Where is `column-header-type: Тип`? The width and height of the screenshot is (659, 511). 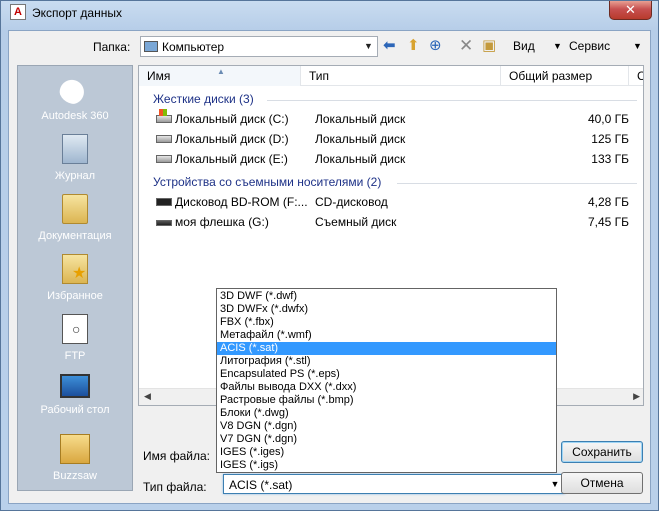 column-header-type: Тип is located at coordinates (401, 76).